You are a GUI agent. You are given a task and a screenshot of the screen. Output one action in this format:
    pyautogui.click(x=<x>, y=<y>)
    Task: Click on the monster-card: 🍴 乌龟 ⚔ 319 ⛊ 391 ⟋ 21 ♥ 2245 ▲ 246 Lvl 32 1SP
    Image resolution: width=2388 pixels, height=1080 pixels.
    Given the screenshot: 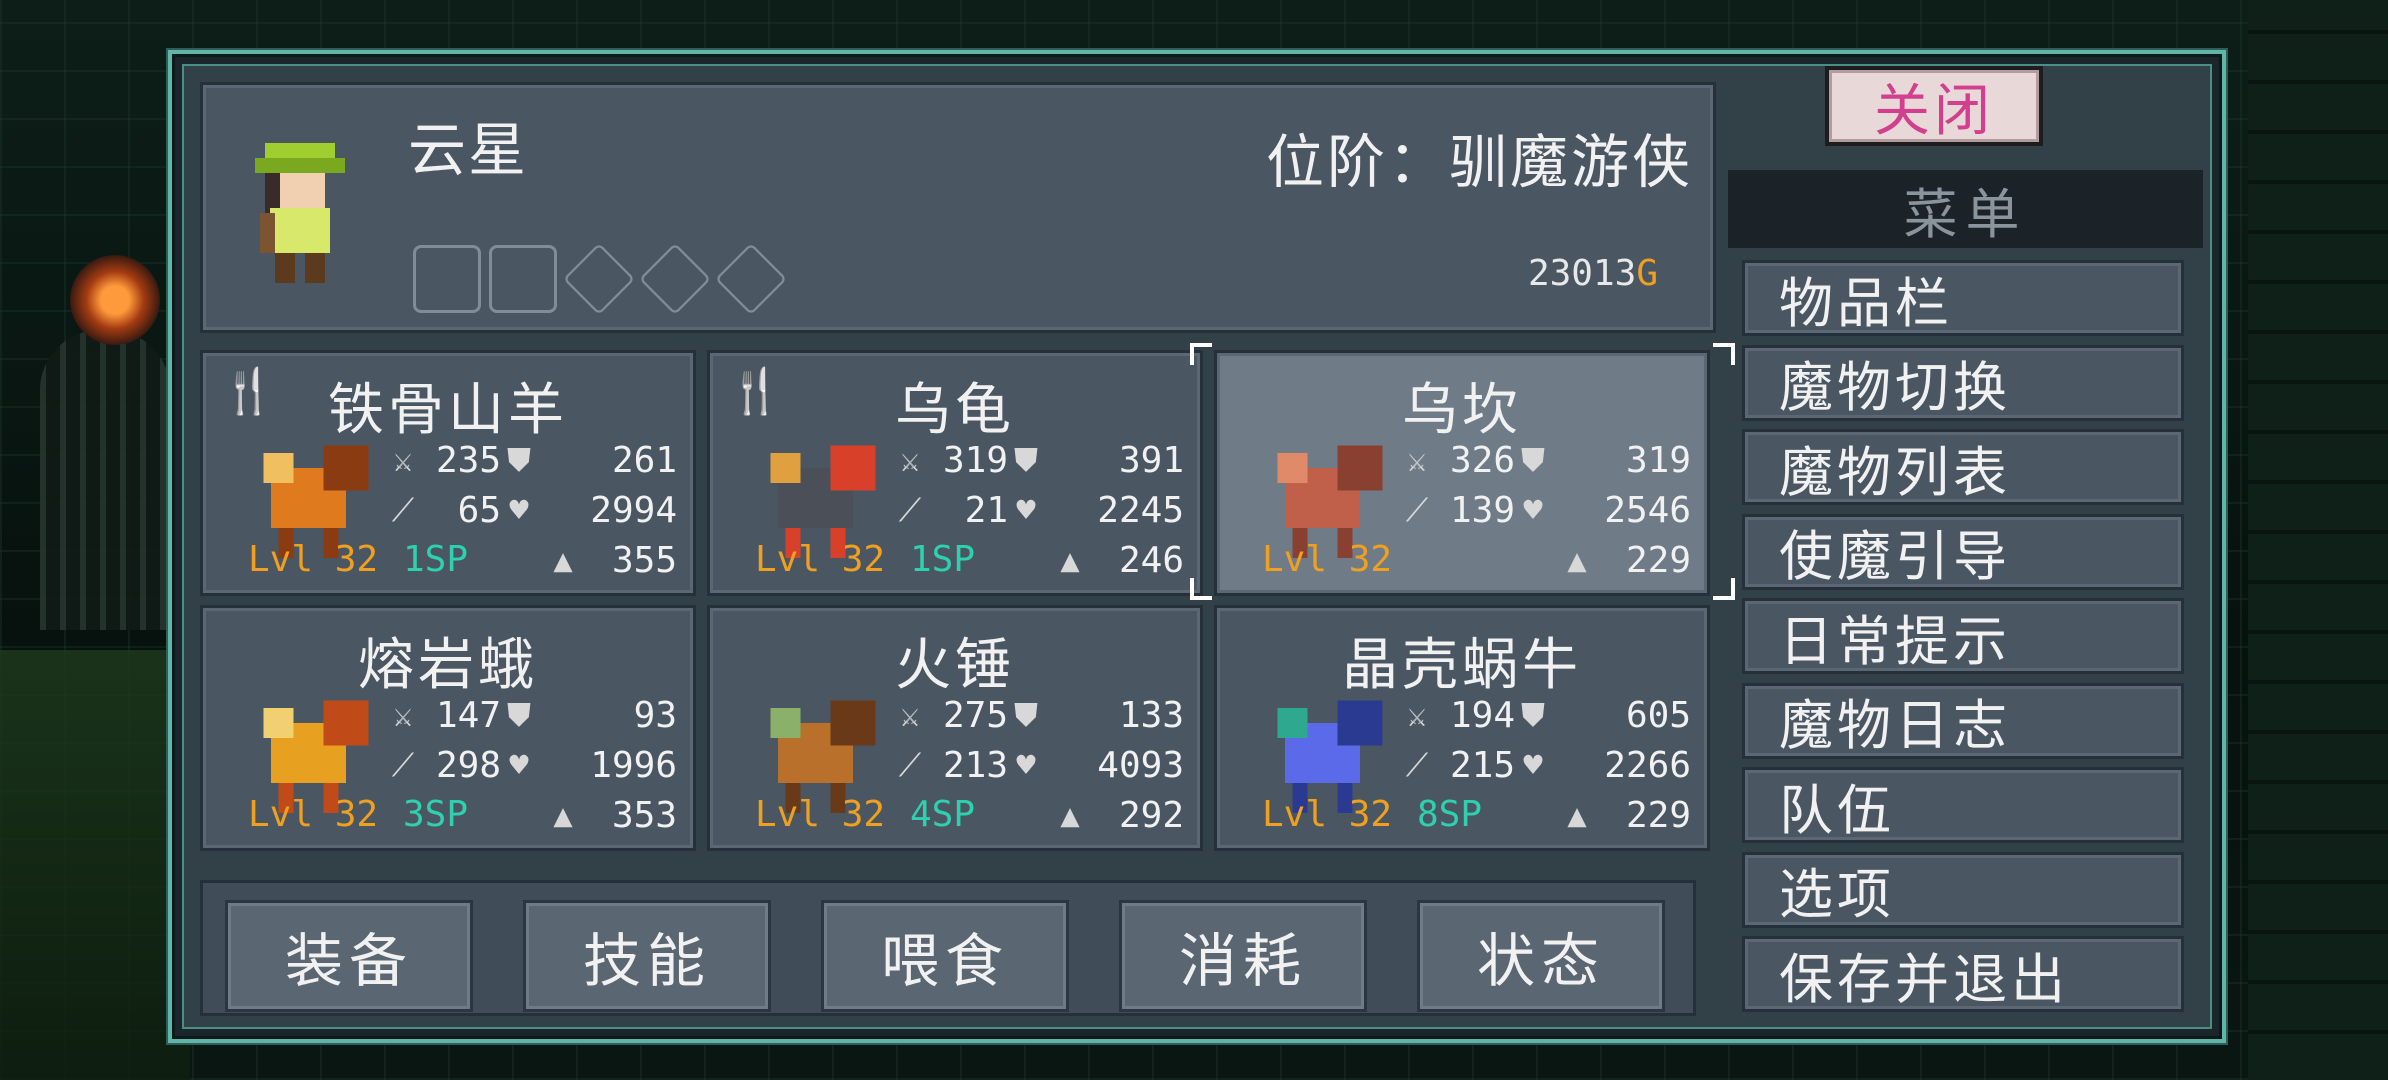 What is the action you would take?
    pyautogui.click(x=955, y=473)
    